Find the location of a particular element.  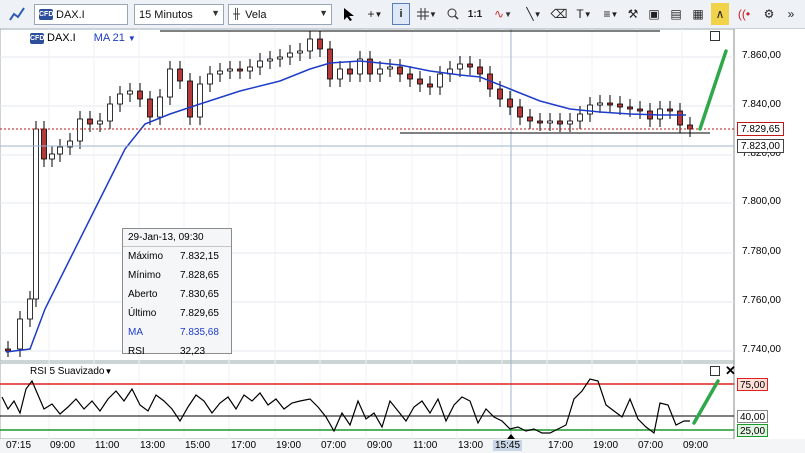

signal-icon: ((• is located at coordinates (744, 14).